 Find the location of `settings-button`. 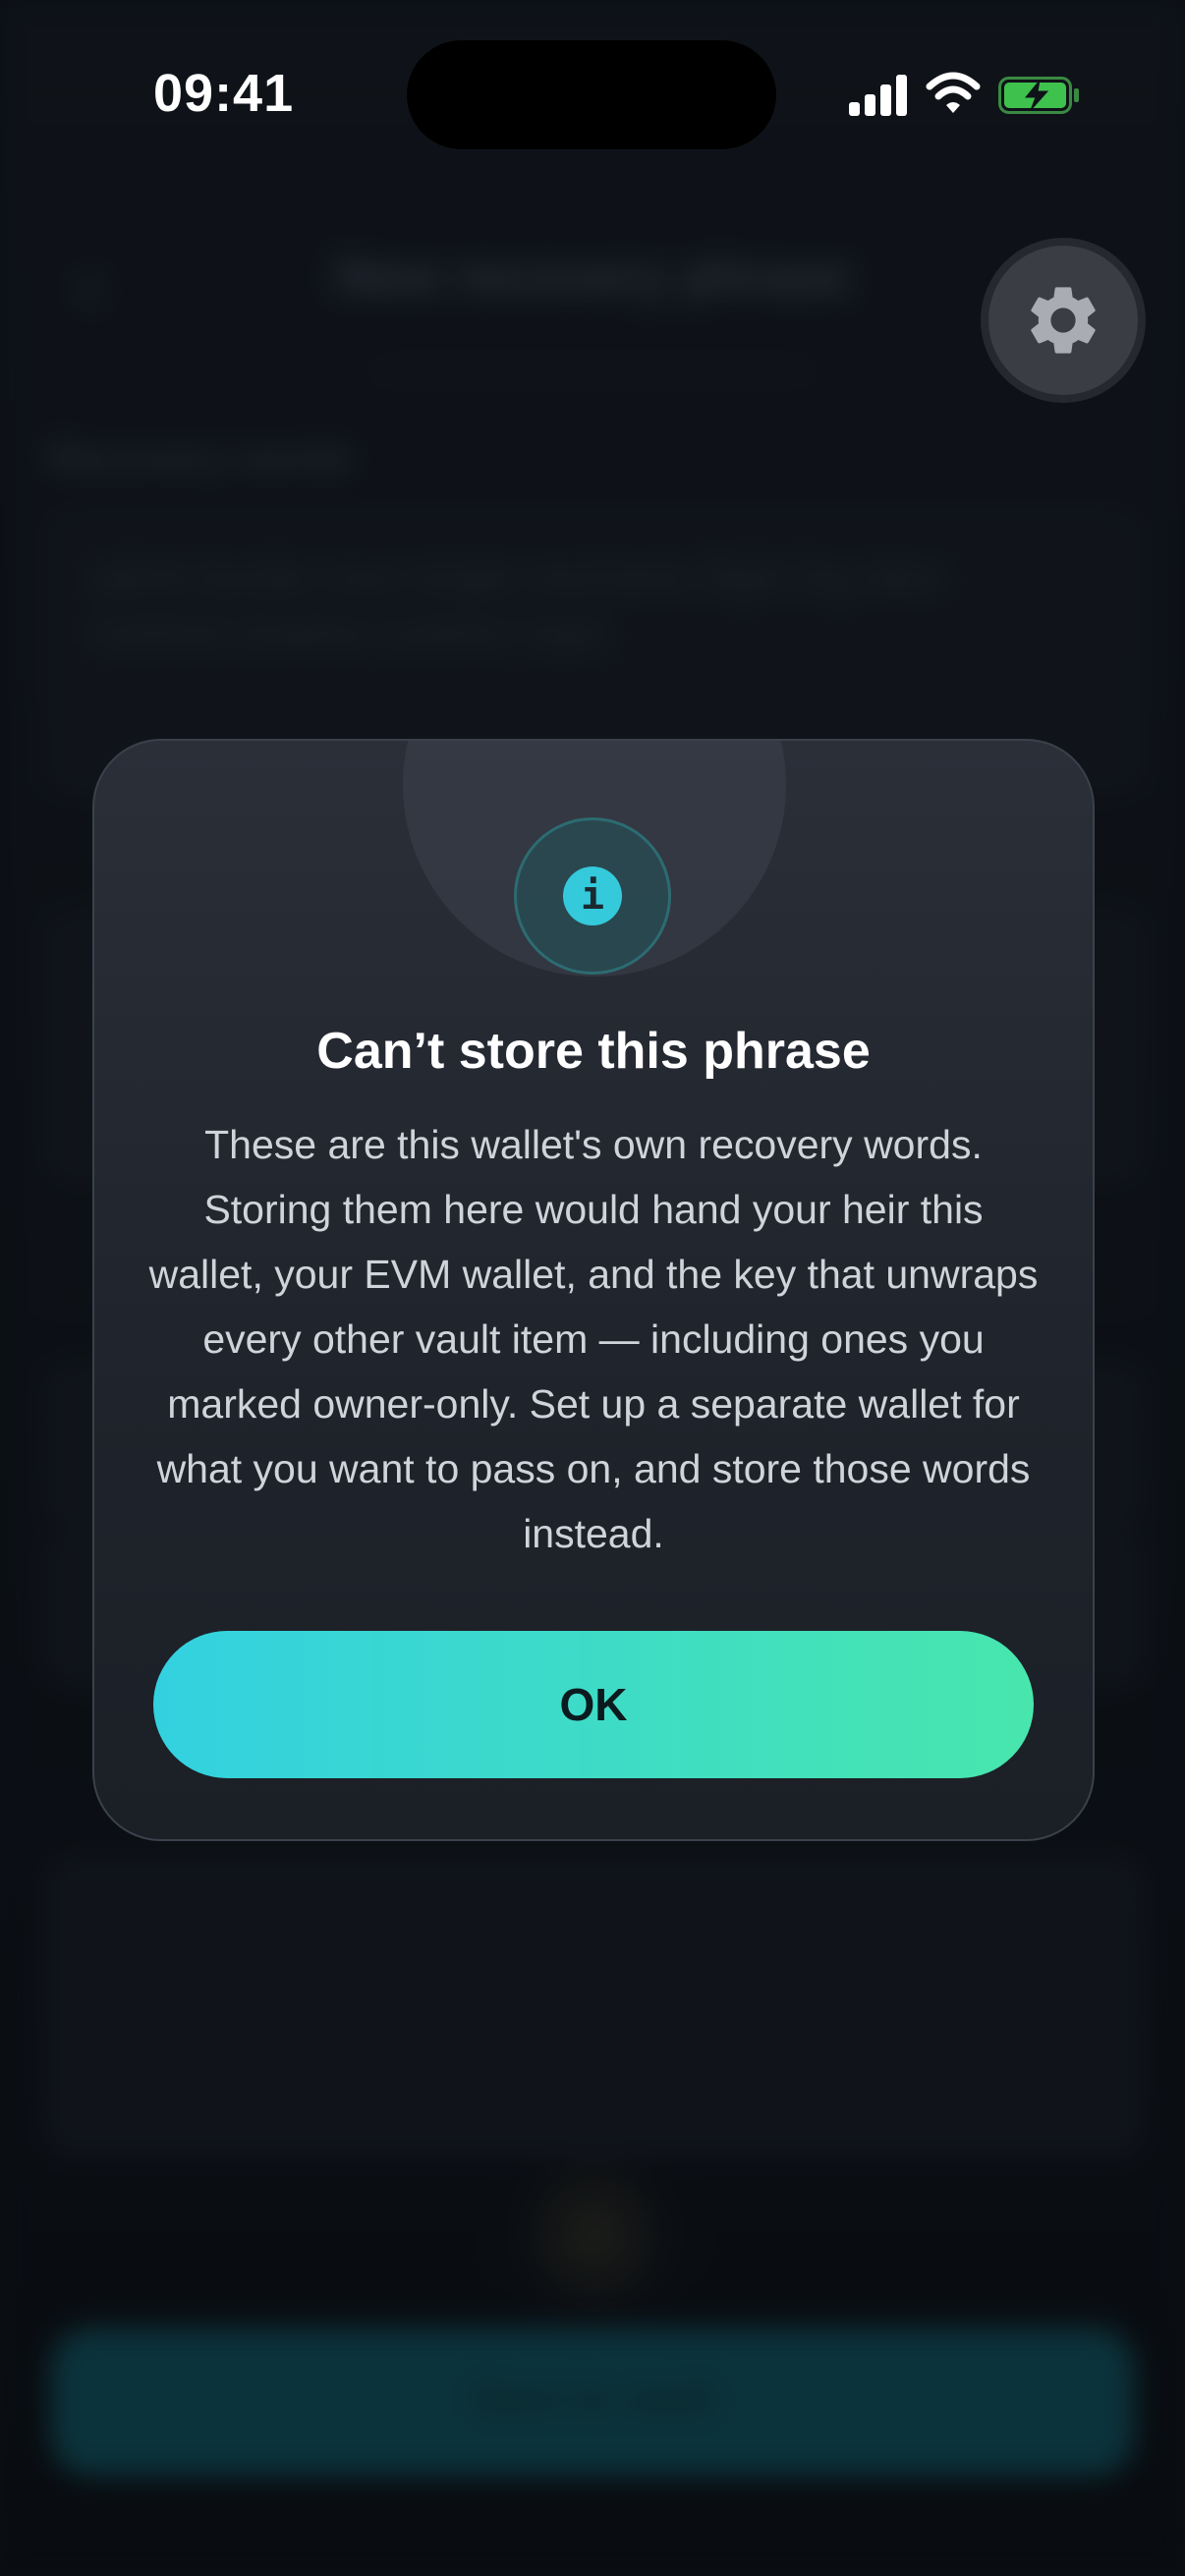

settings-button is located at coordinates (1063, 320).